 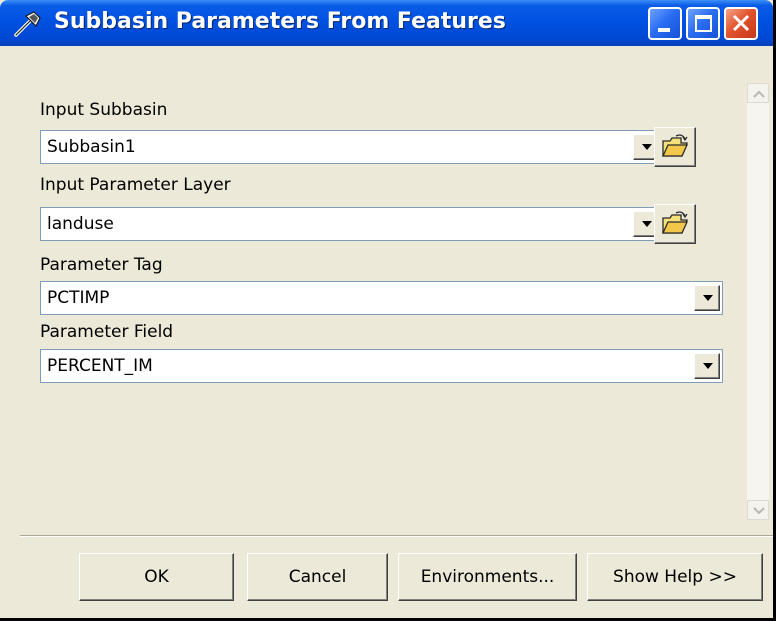 I want to click on input-parameter-layer-value: landuse, so click(x=80, y=224).